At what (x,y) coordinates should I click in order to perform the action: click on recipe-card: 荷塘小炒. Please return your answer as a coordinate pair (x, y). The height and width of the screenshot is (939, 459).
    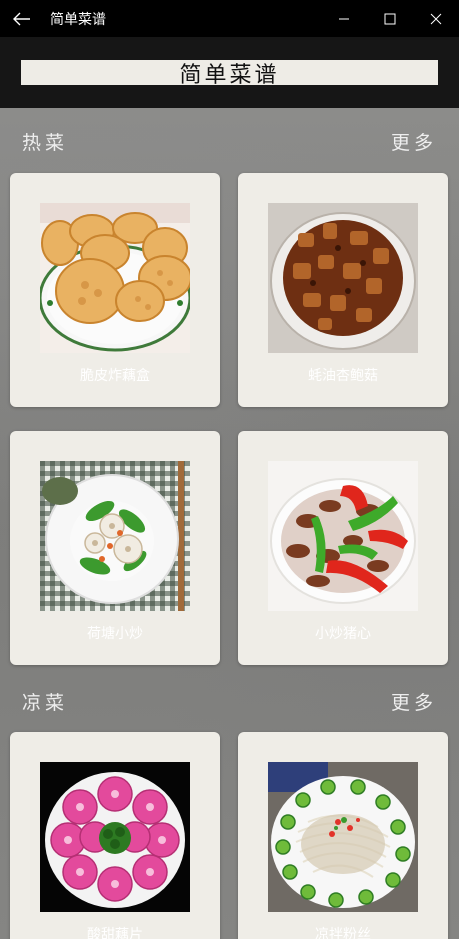
    Looking at the image, I should click on (115, 548).